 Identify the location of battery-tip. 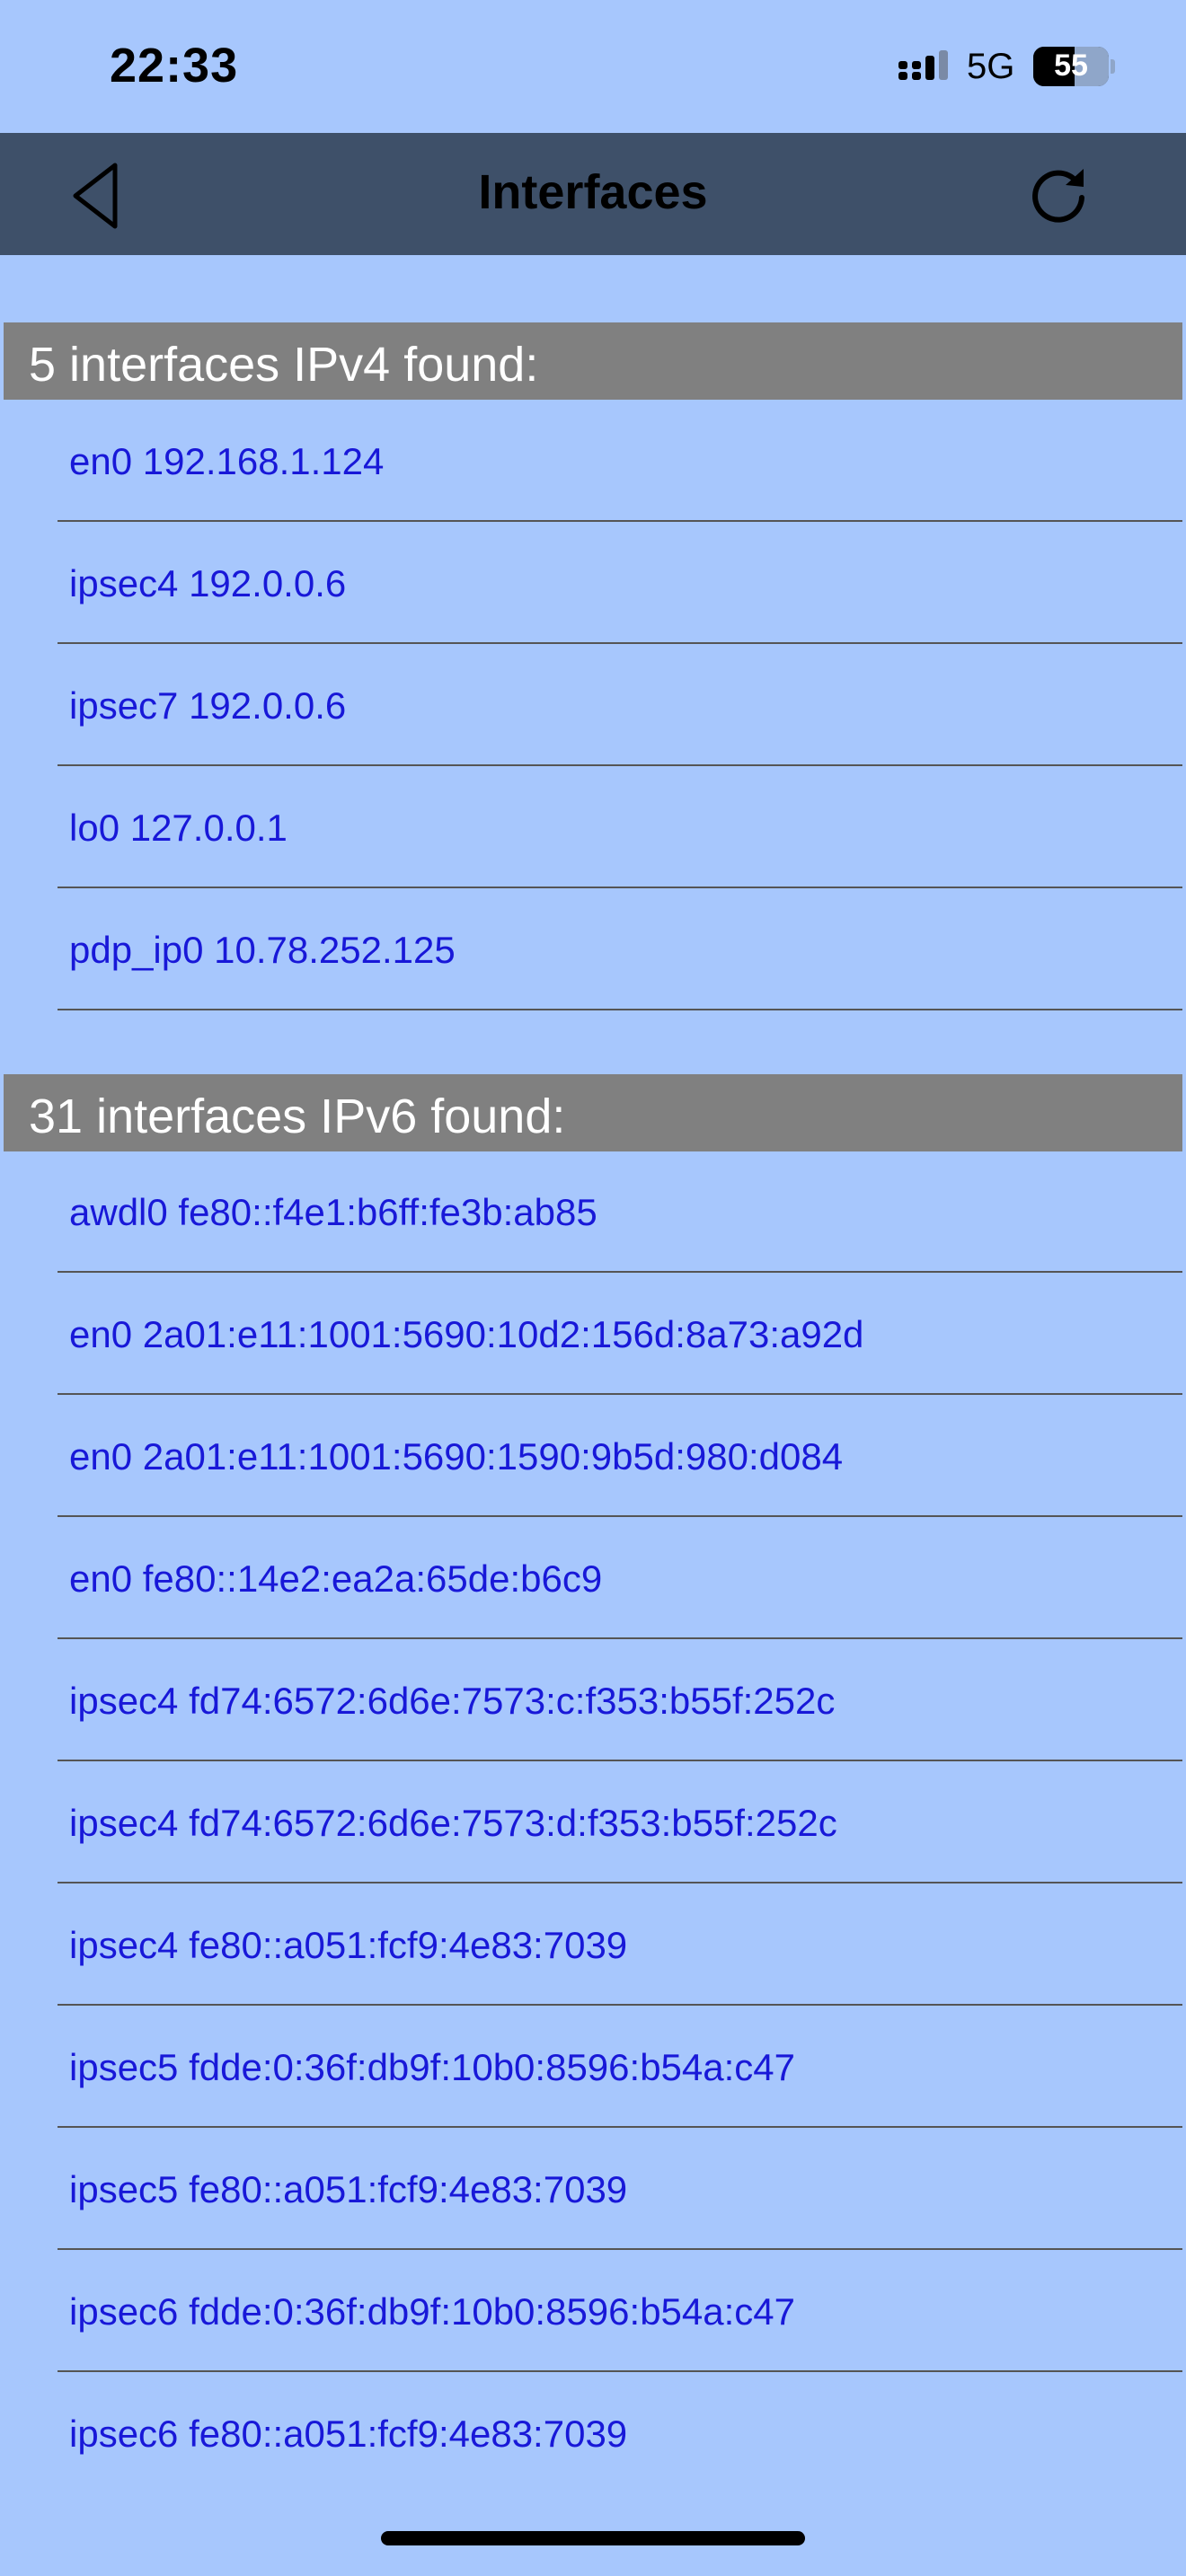
(1113, 66).